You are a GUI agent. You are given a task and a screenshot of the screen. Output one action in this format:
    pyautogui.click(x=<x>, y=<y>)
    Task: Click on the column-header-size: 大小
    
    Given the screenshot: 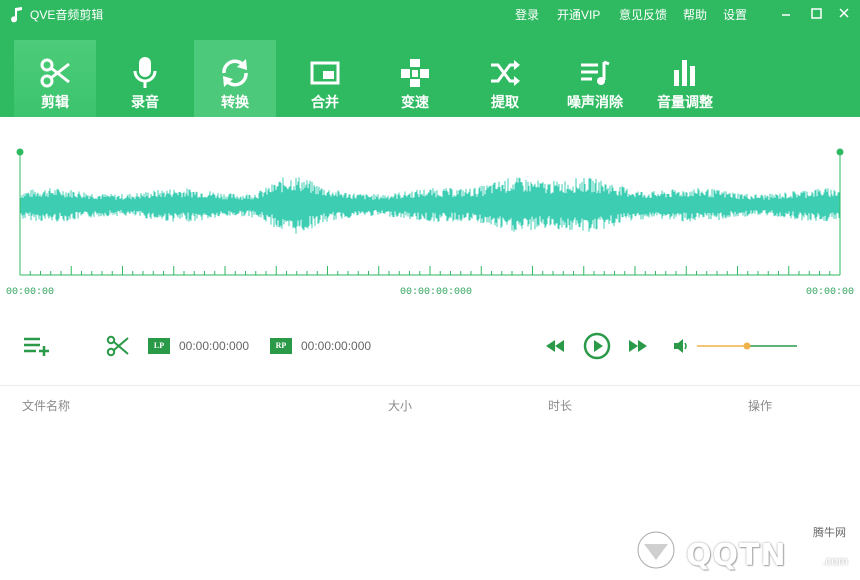 What is the action you would take?
    pyautogui.click(x=400, y=406)
    